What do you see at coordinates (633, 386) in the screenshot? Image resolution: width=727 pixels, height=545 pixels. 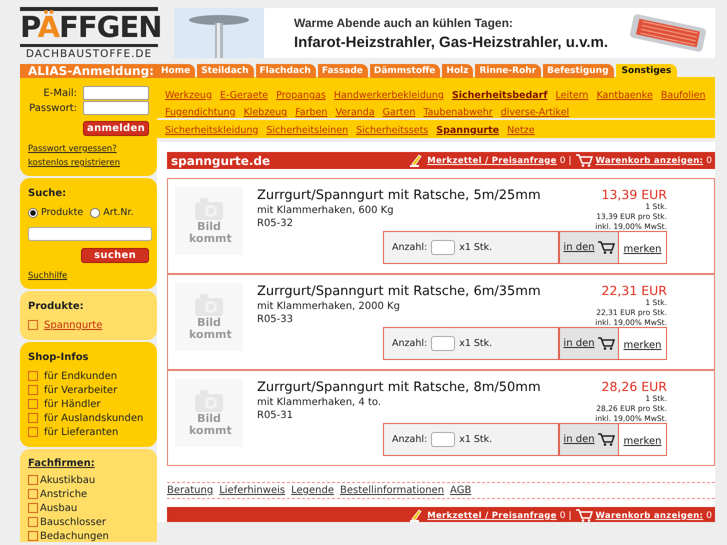 I see `price: 28,26 EUR` at bounding box center [633, 386].